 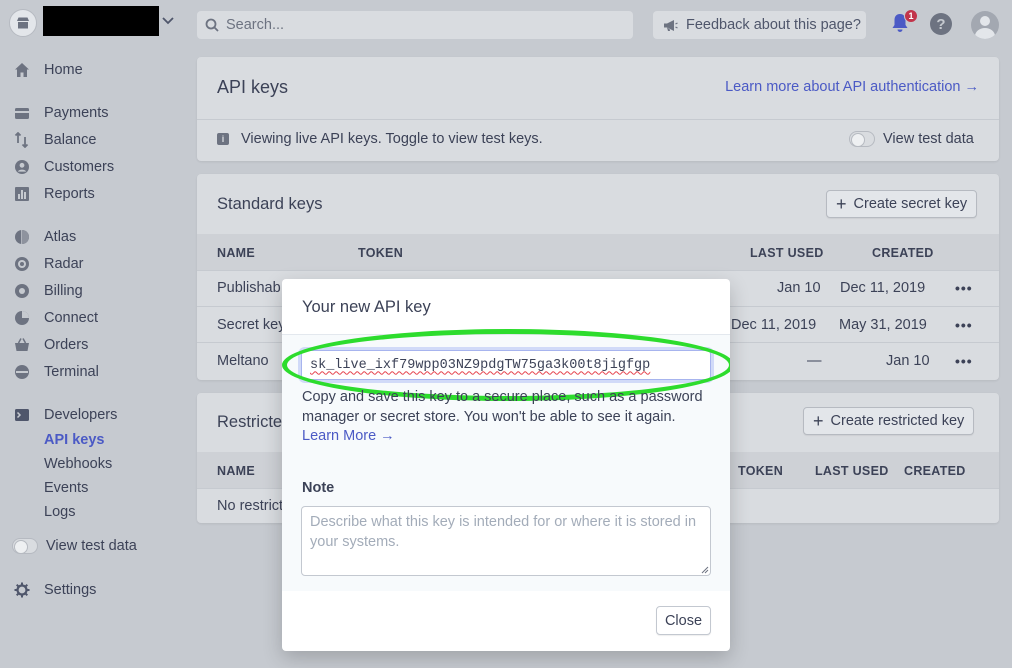 I want to click on info-icon: i, so click(x=223, y=139).